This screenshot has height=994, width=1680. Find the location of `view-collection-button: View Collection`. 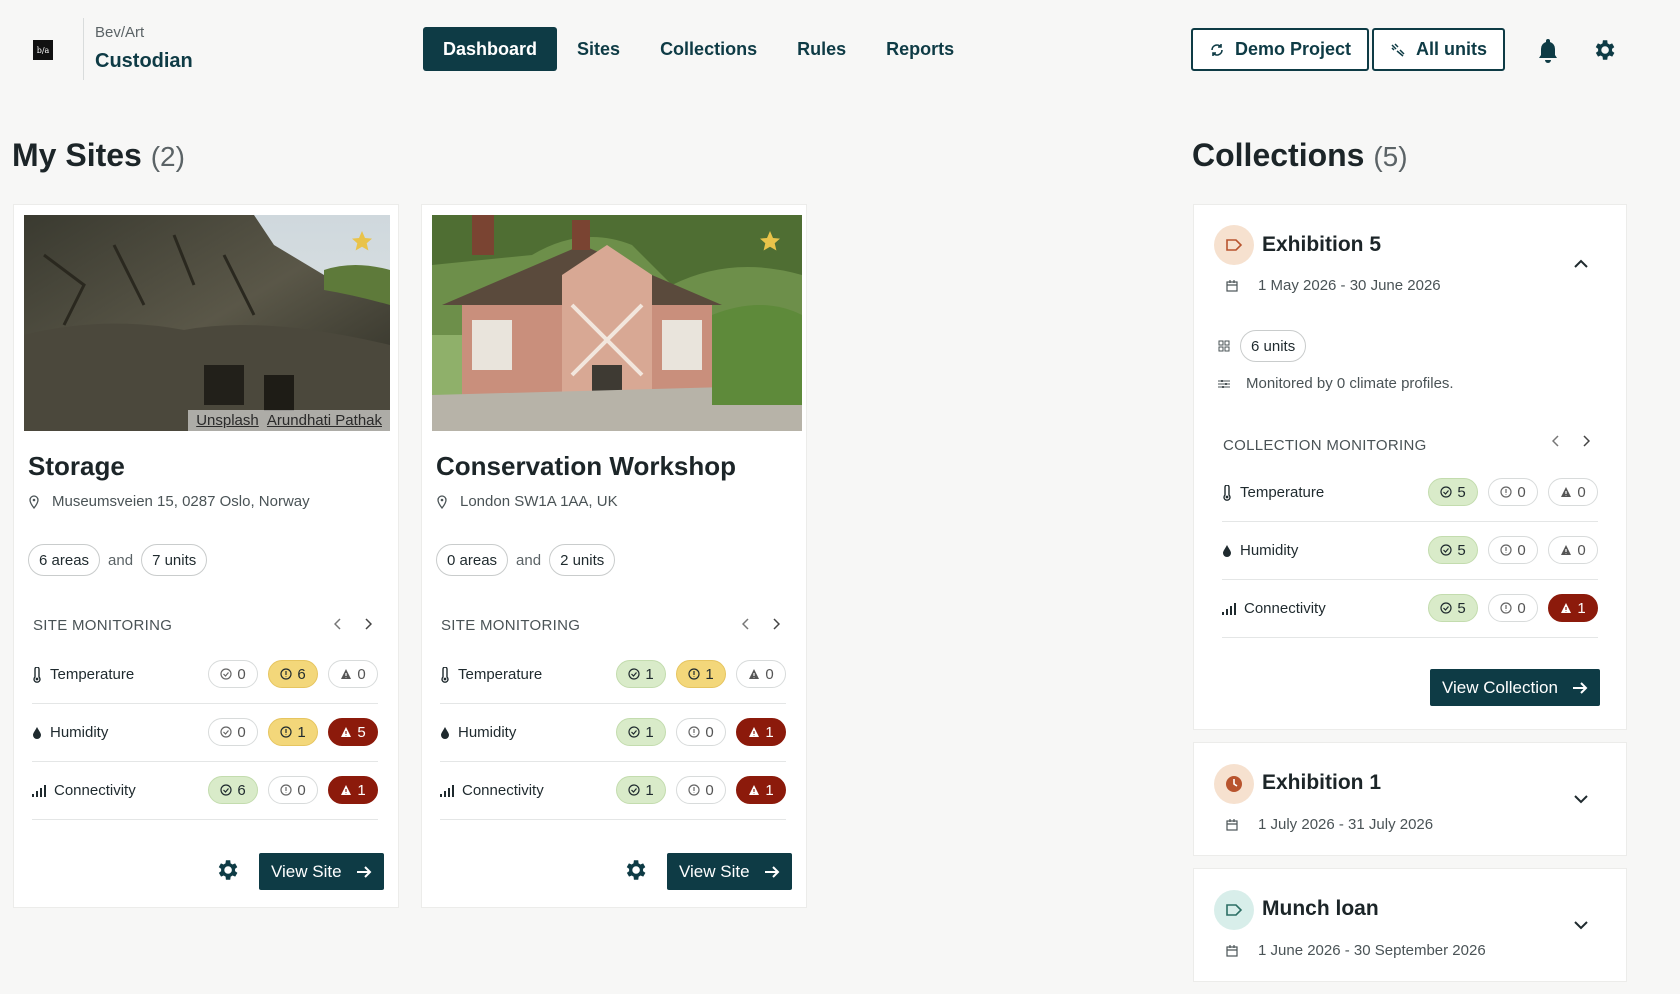

view-collection-button: View Collection is located at coordinates (1515, 687).